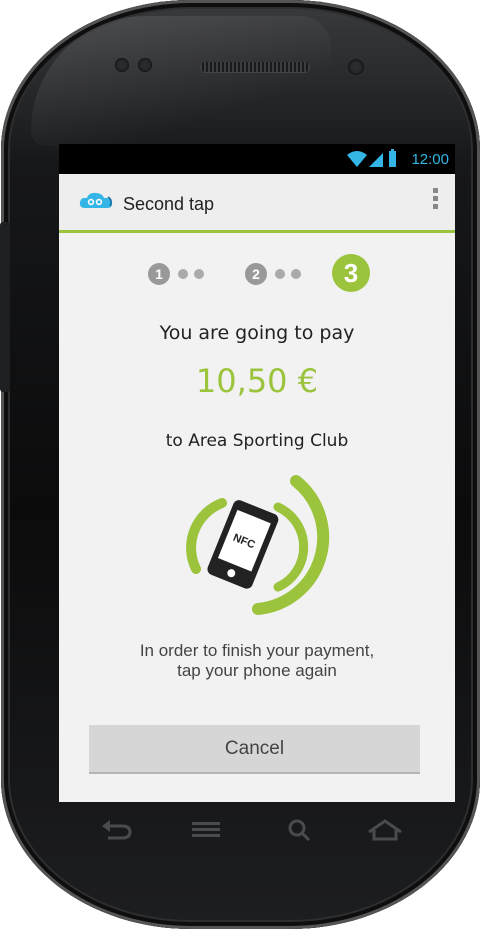 This screenshot has height=930, width=481. I want to click on status-icons, so click(372, 161).